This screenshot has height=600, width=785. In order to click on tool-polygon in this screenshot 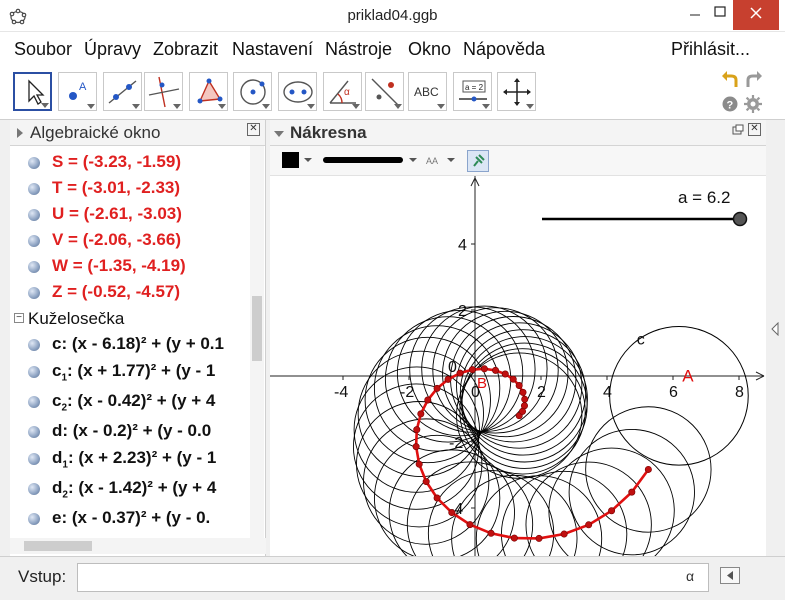, I will do `click(208, 91)`.